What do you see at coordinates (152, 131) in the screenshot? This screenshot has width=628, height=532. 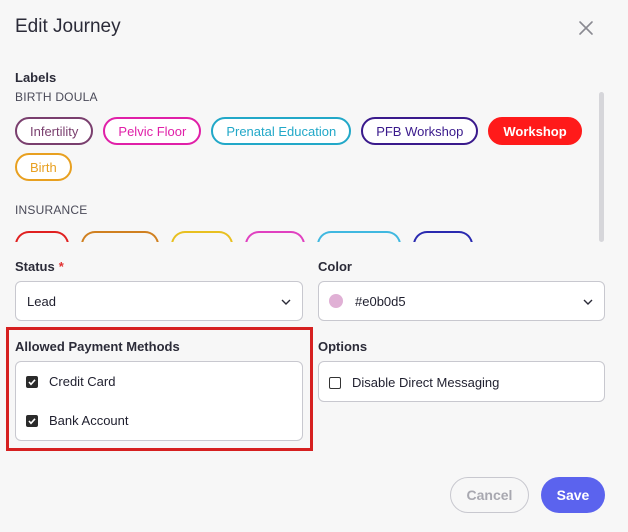 I see `label-pill: Pelvic Floor` at bounding box center [152, 131].